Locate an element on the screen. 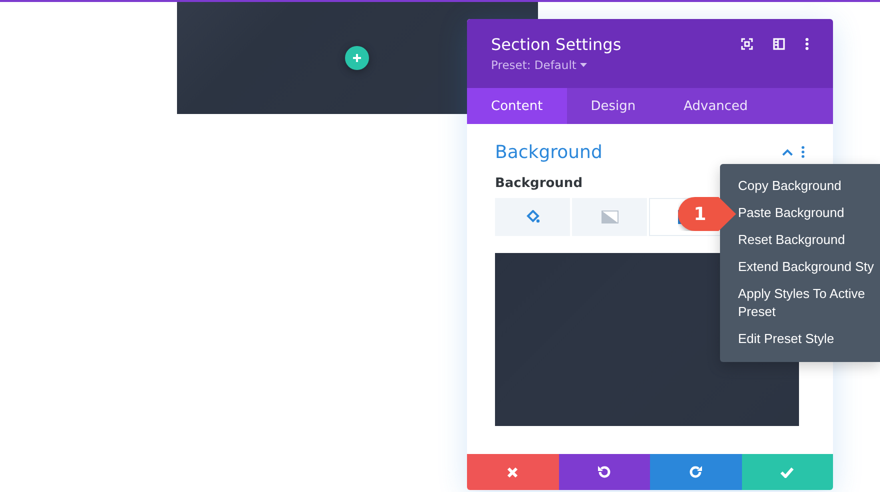 Image resolution: width=880 pixels, height=492 pixels. modal-title: Section Settings is located at coordinates (556, 44).